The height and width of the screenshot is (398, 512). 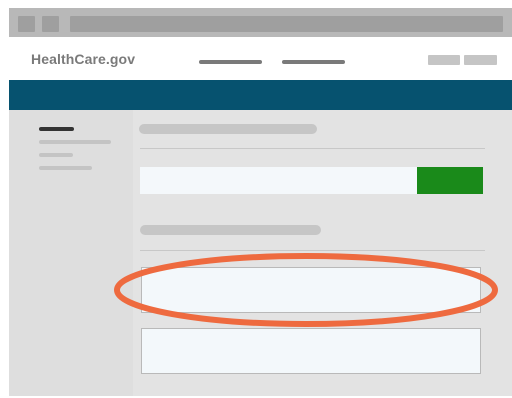 I want to click on search-input, so click(x=278, y=180).